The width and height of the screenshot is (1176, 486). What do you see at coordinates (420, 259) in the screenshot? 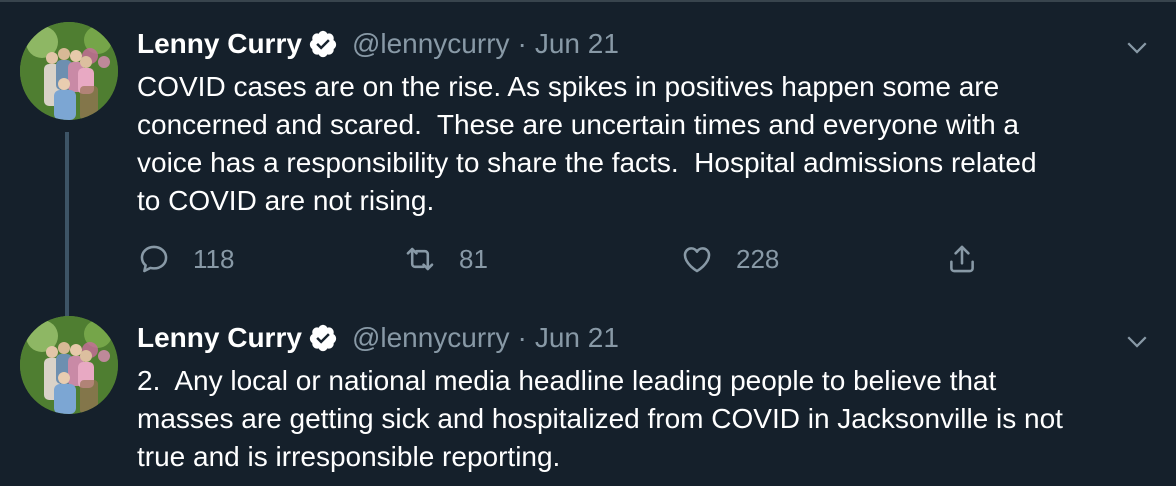
I see `retweet-icon` at bounding box center [420, 259].